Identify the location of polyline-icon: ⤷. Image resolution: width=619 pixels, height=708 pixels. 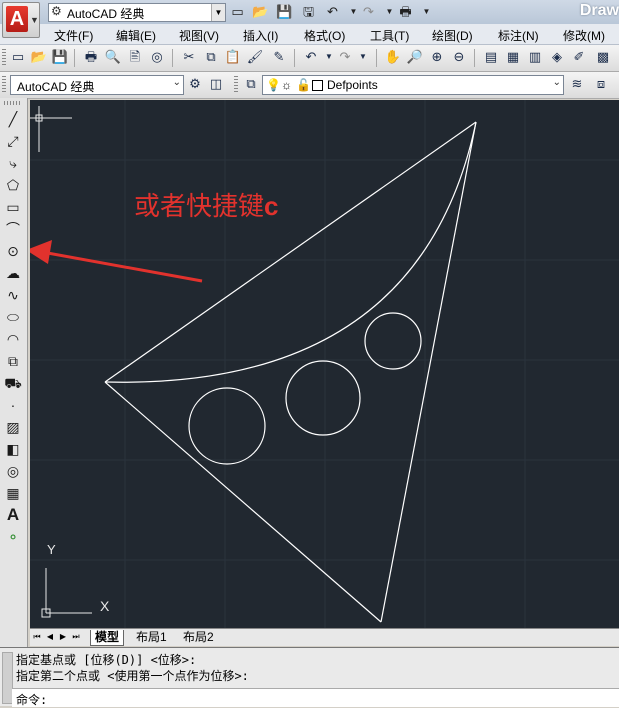
(13, 163).